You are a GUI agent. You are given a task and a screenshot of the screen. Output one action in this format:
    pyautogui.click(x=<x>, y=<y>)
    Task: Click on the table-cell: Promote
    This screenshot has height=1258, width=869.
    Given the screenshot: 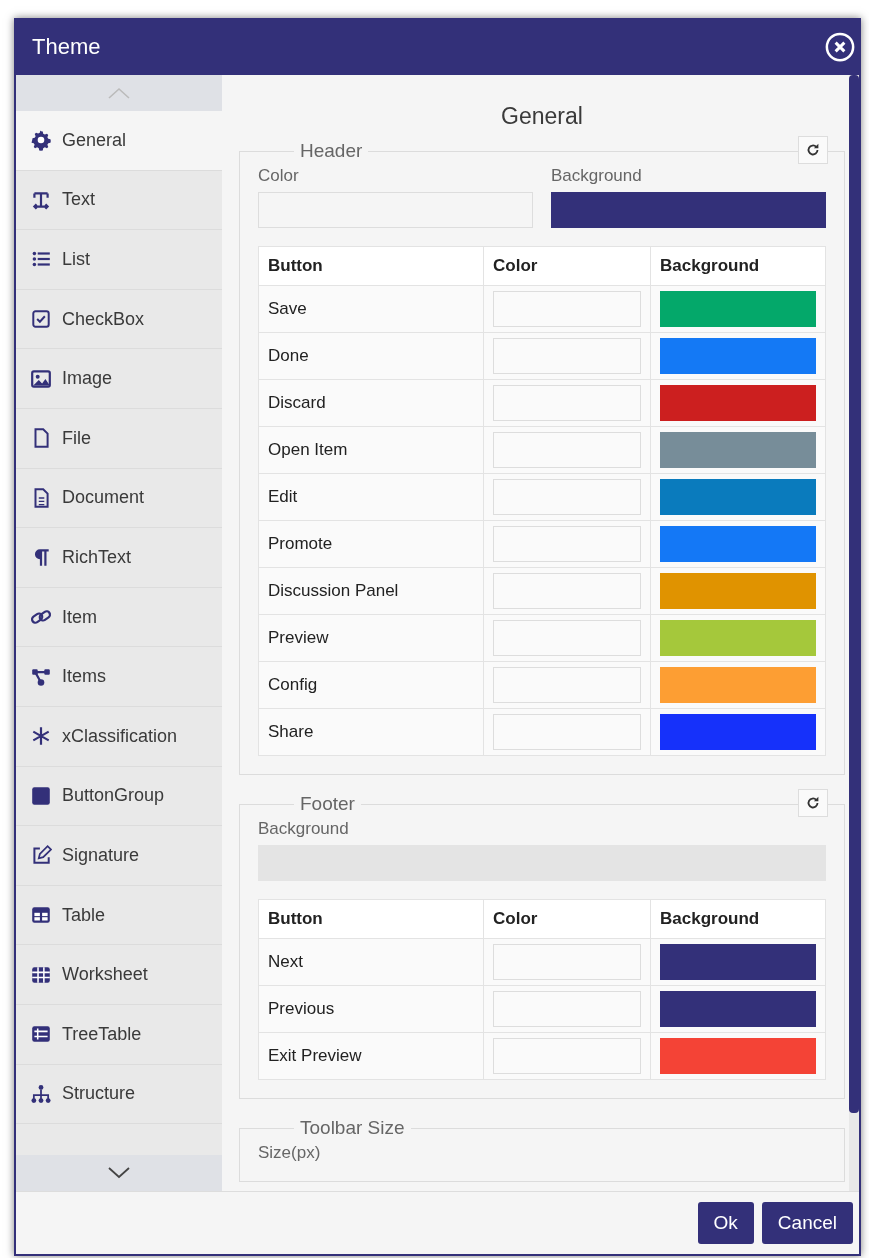 What is the action you would take?
    pyautogui.click(x=371, y=544)
    